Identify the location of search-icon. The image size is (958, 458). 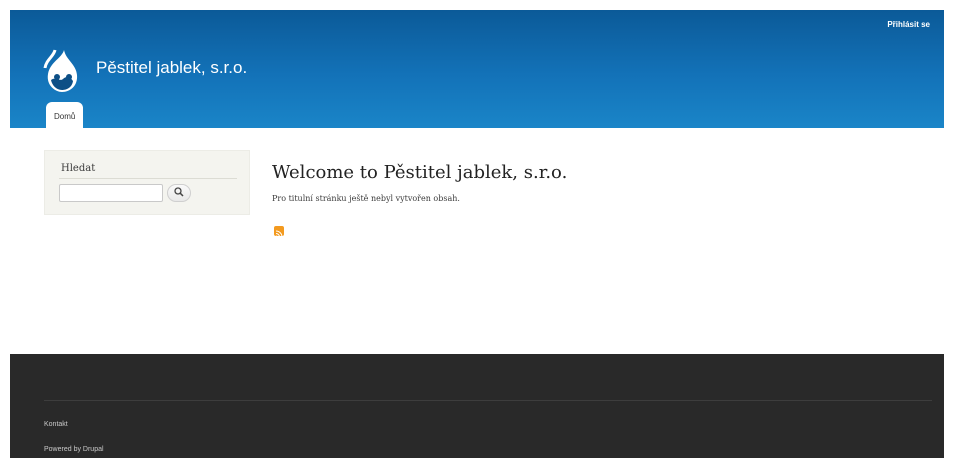
(179, 193).